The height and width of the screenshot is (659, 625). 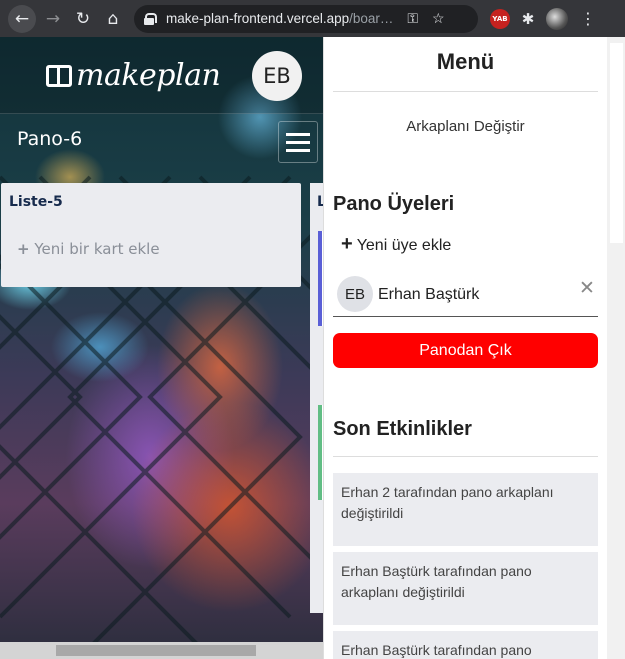 I want to click on star-icon: ☆, so click(x=438, y=18).